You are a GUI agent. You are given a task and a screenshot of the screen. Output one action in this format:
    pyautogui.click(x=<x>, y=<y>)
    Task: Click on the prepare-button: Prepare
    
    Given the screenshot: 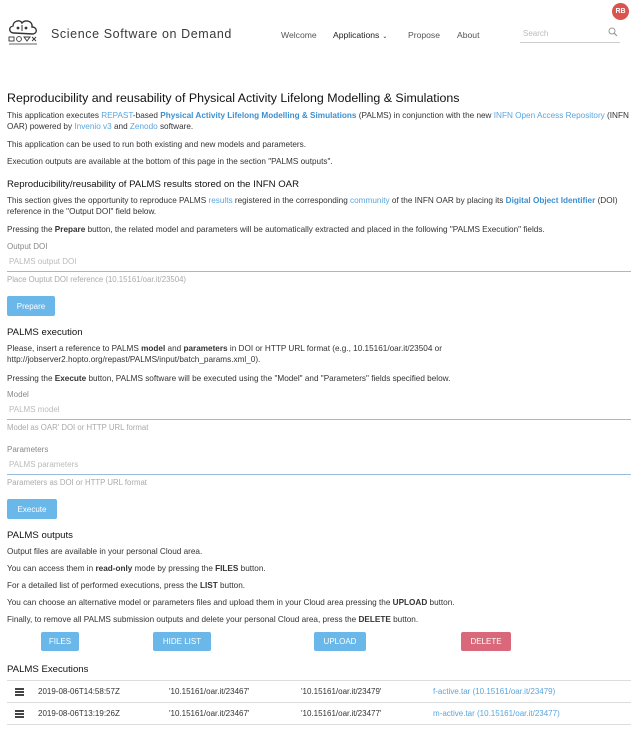 What is the action you would take?
    pyautogui.click(x=31, y=306)
    